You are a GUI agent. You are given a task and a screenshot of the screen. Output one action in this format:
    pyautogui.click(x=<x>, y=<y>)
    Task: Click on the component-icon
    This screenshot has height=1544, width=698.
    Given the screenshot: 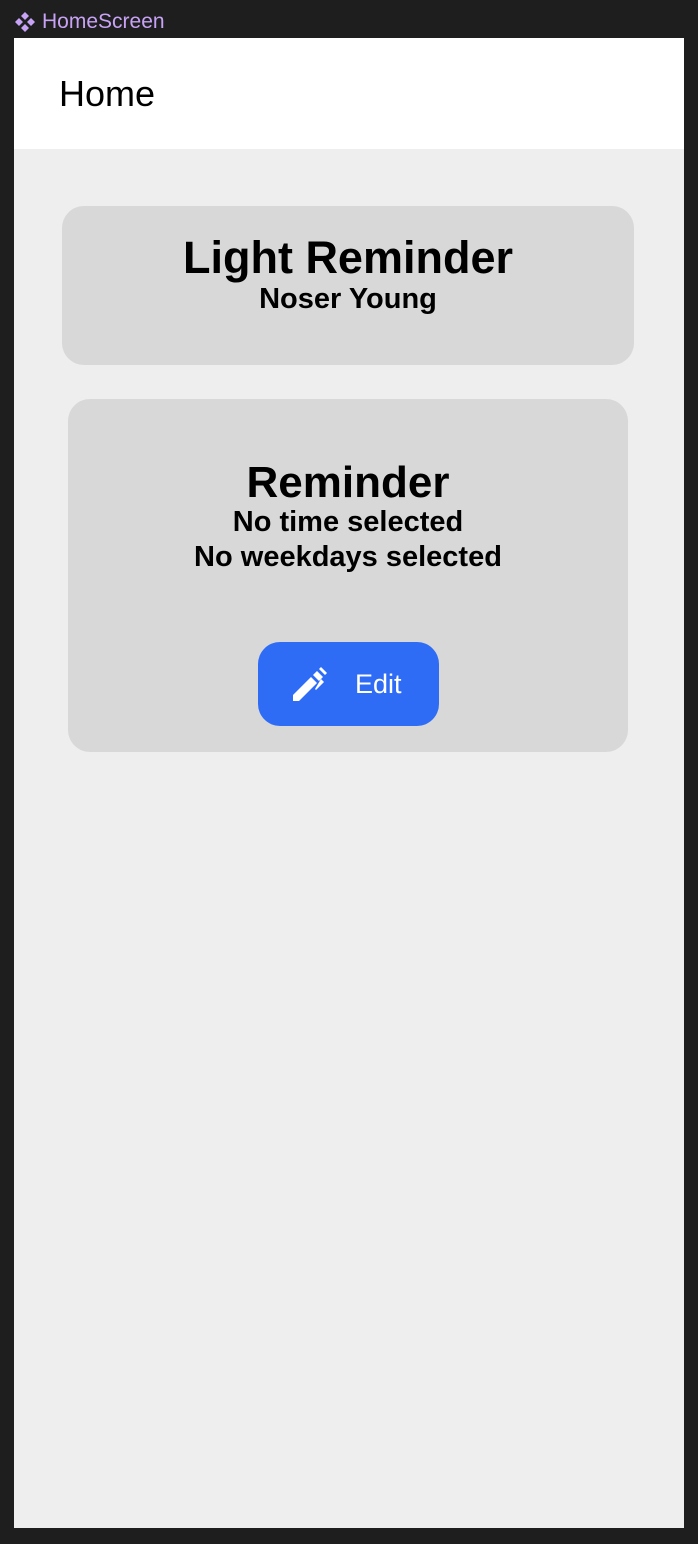 What is the action you would take?
    pyautogui.click(x=25, y=22)
    